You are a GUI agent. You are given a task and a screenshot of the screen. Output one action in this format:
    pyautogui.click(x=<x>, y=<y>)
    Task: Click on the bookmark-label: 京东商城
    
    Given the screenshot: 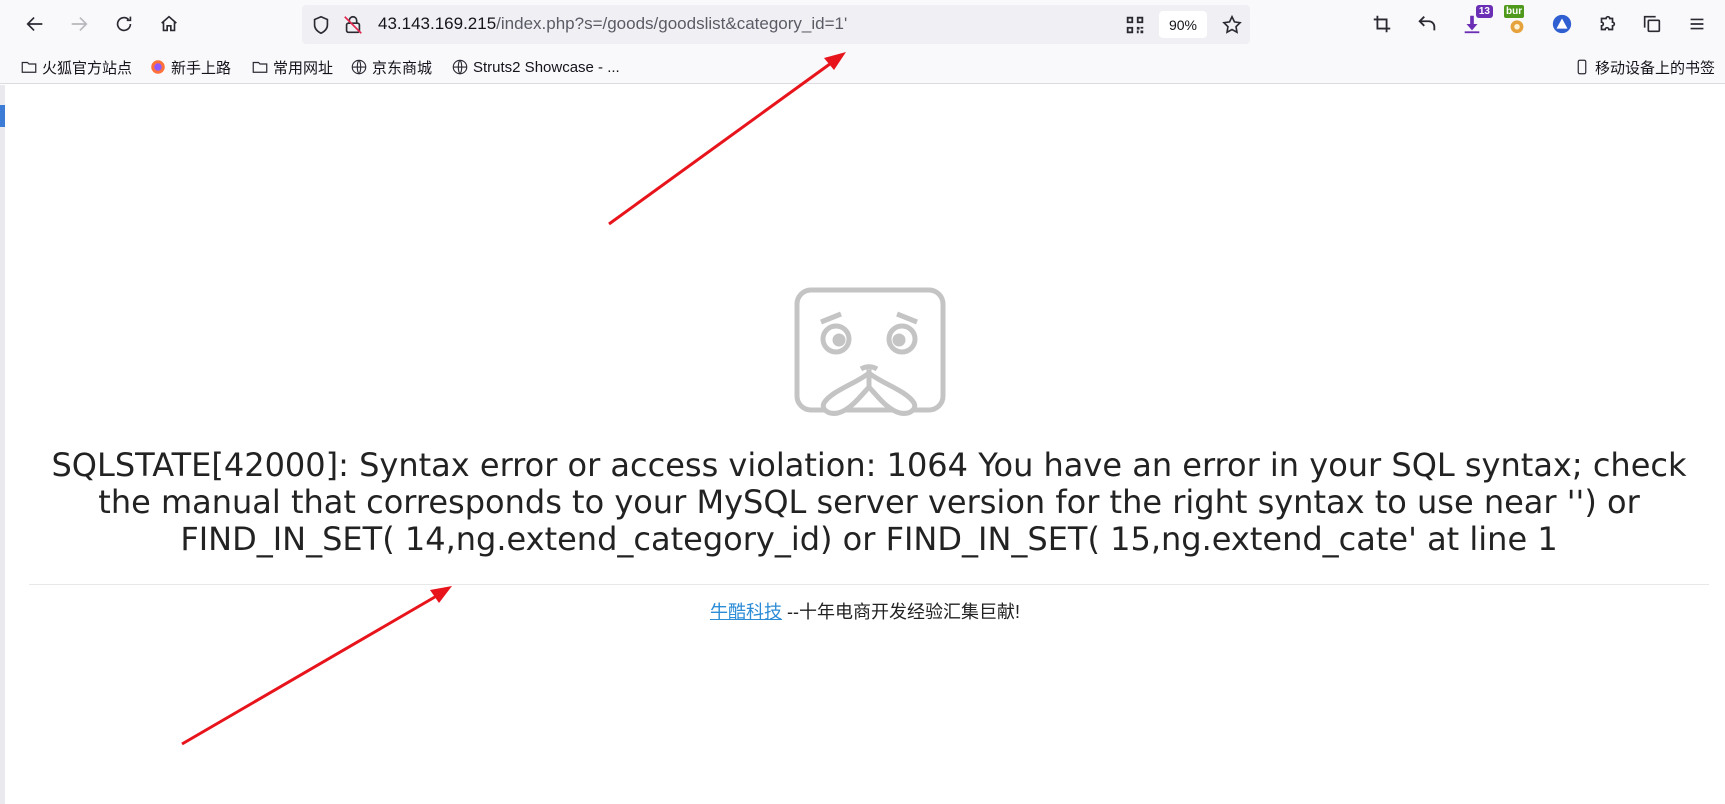 What is the action you would take?
    pyautogui.click(x=402, y=68)
    